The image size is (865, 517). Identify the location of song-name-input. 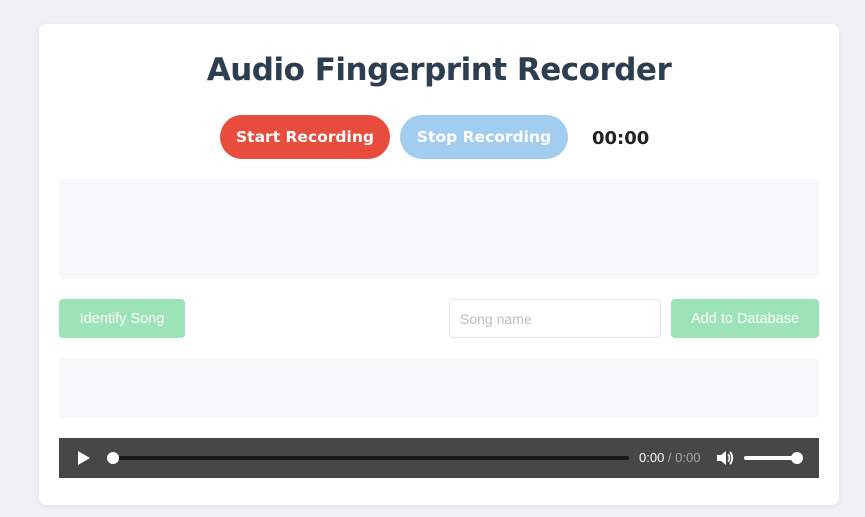
(555, 318).